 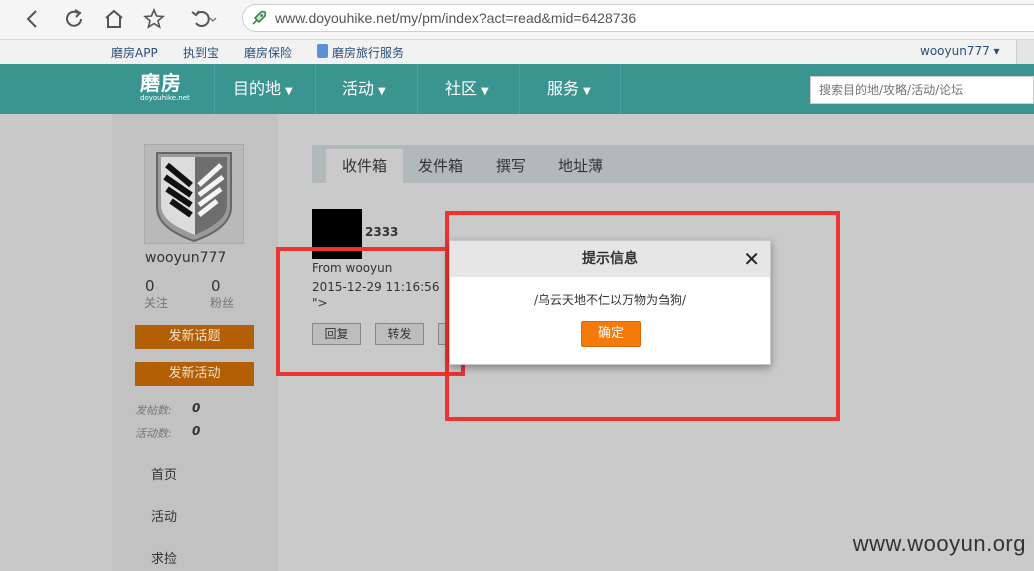 I want to click on sidebar-link-pickup: 求捡, so click(x=164, y=557).